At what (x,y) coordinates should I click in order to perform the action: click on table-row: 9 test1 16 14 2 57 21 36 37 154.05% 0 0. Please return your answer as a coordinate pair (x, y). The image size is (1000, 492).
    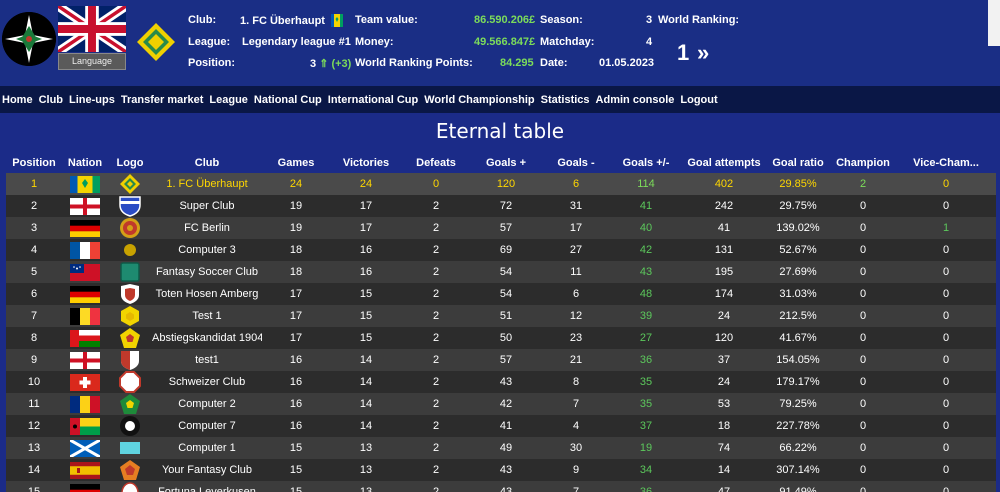
    Looking at the image, I should click on (501, 360).